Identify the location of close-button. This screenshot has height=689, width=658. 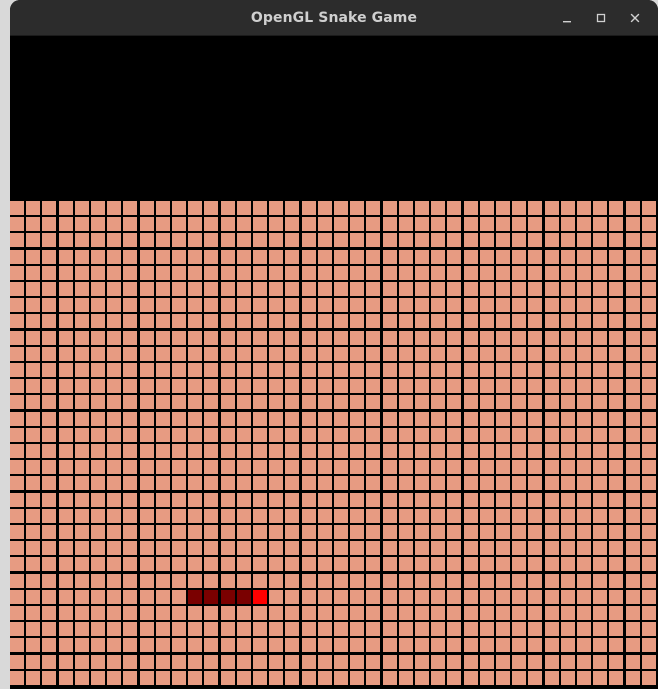
(635, 18).